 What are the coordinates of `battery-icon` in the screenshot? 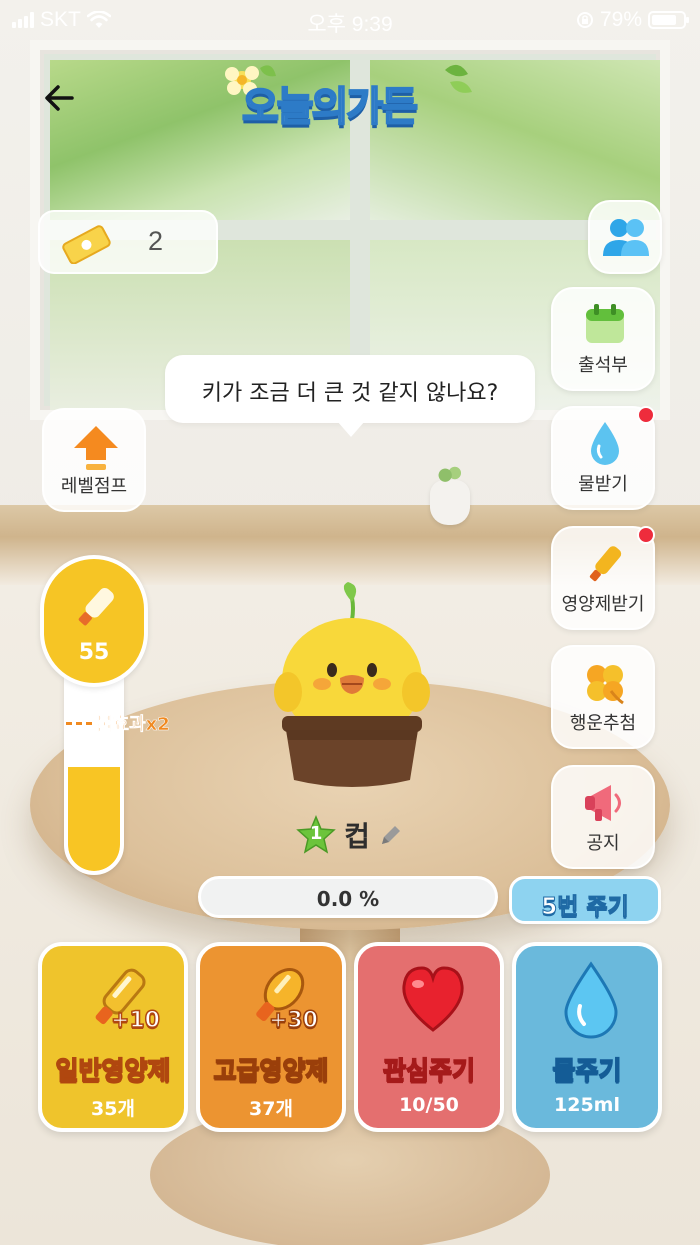 It's located at (668, 20).